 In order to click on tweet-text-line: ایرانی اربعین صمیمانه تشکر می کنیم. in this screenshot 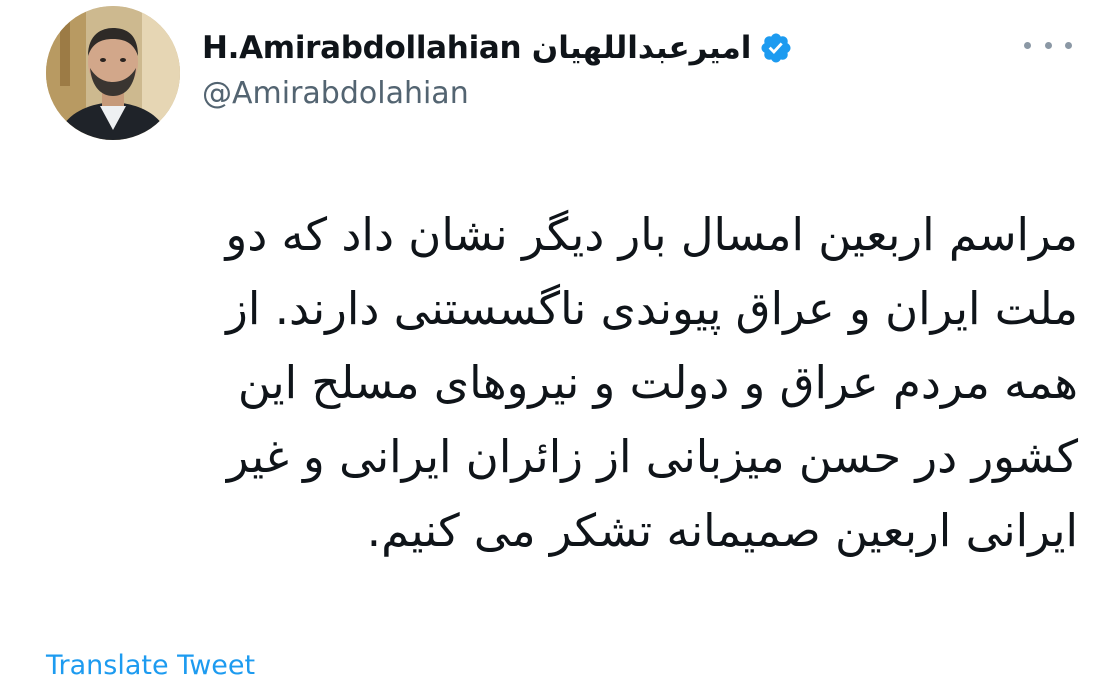, I will do `click(722, 530)`.